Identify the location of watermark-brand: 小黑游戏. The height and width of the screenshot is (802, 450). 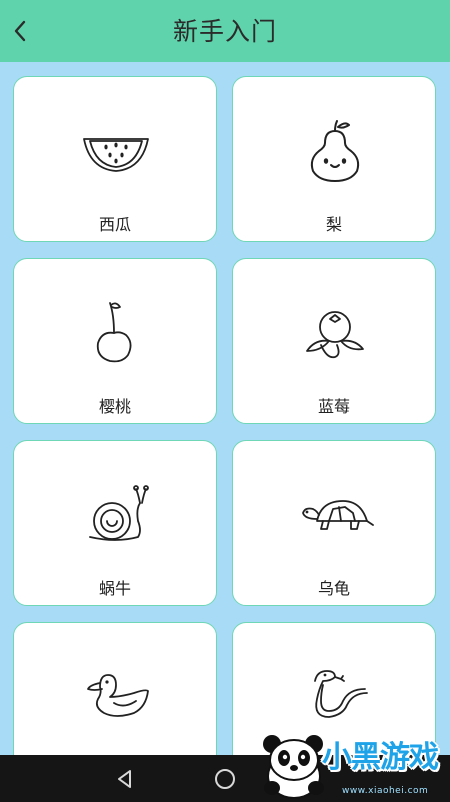
(380, 757).